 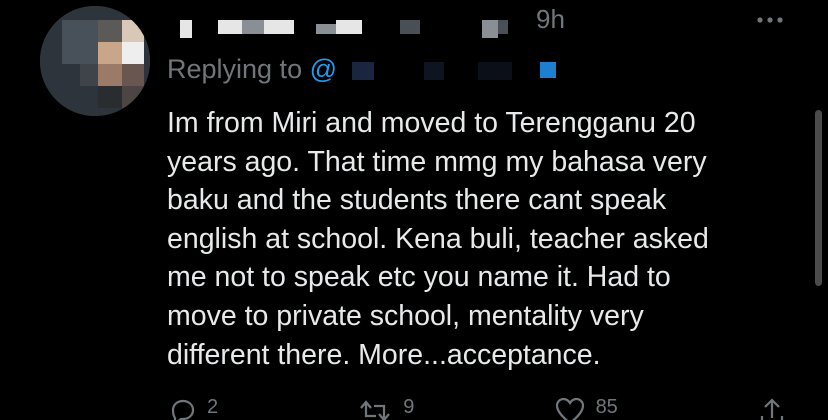 I want to click on avatar, so click(x=95, y=61).